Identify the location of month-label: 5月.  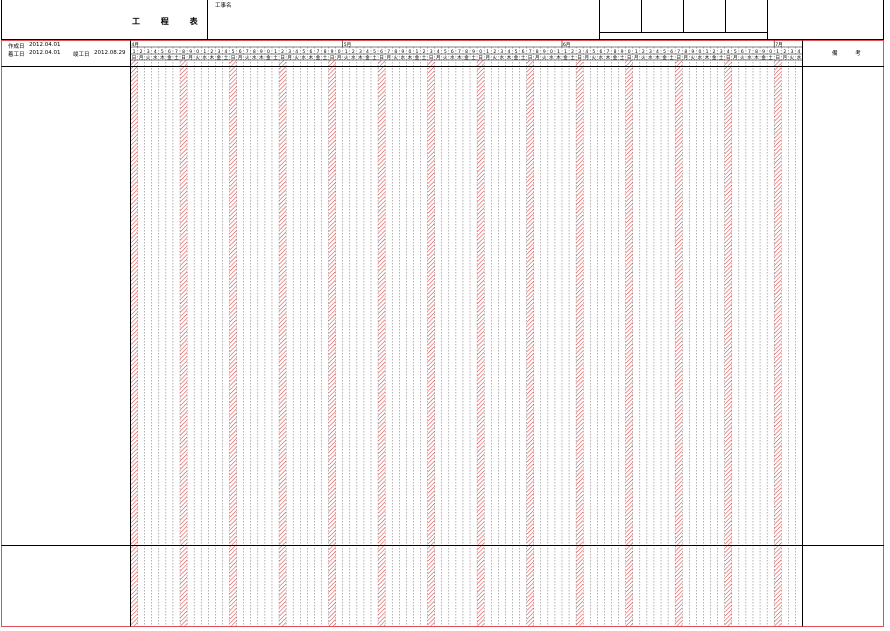
(347, 45).